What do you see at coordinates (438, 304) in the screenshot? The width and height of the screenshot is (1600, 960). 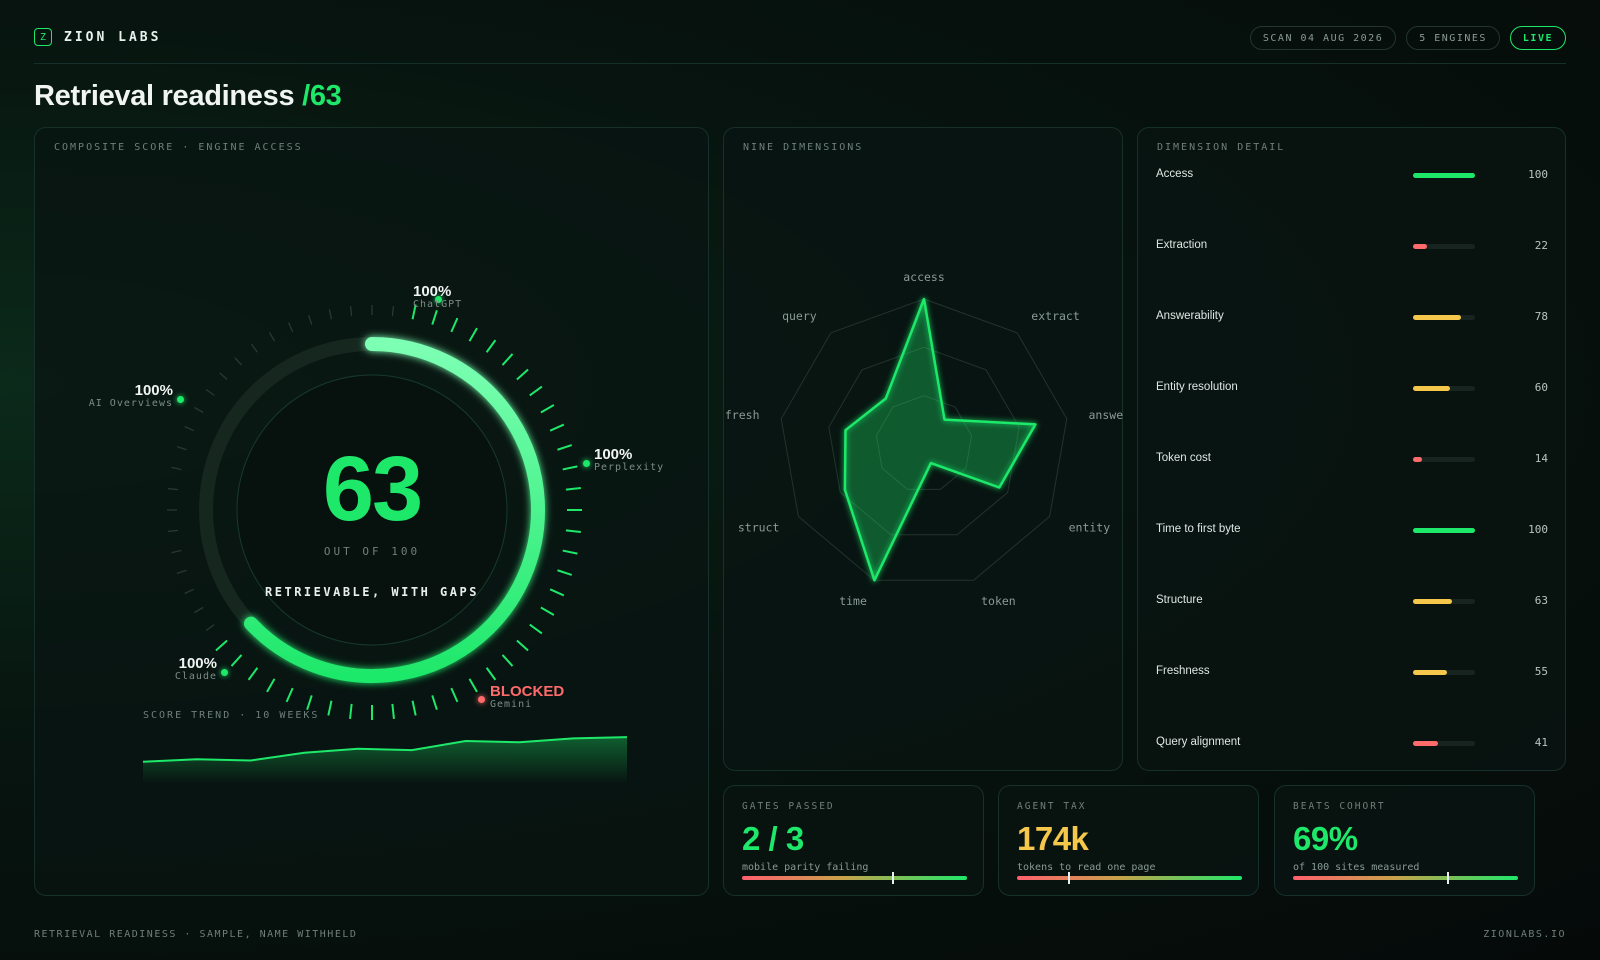 I see `engine-chatgpt-name: ChatGPT` at bounding box center [438, 304].